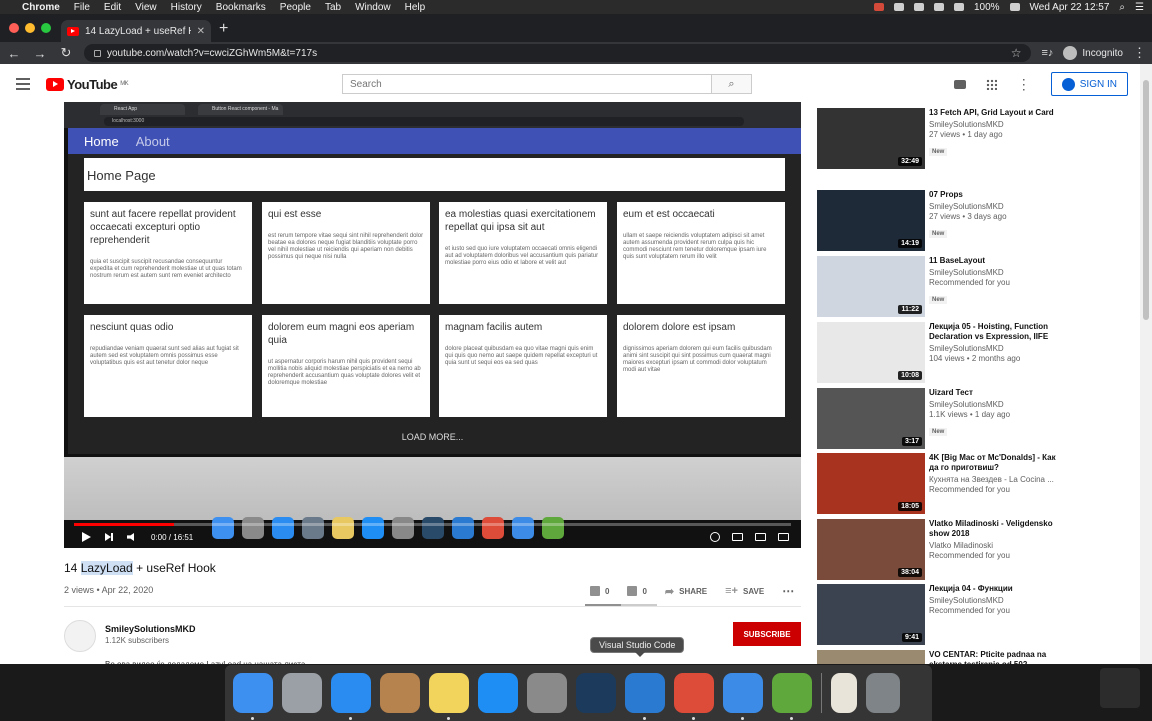 The height and width of the screenshot is (721, 1152). I want to click on video-thumbnail: 18:05, so click(871, 483).